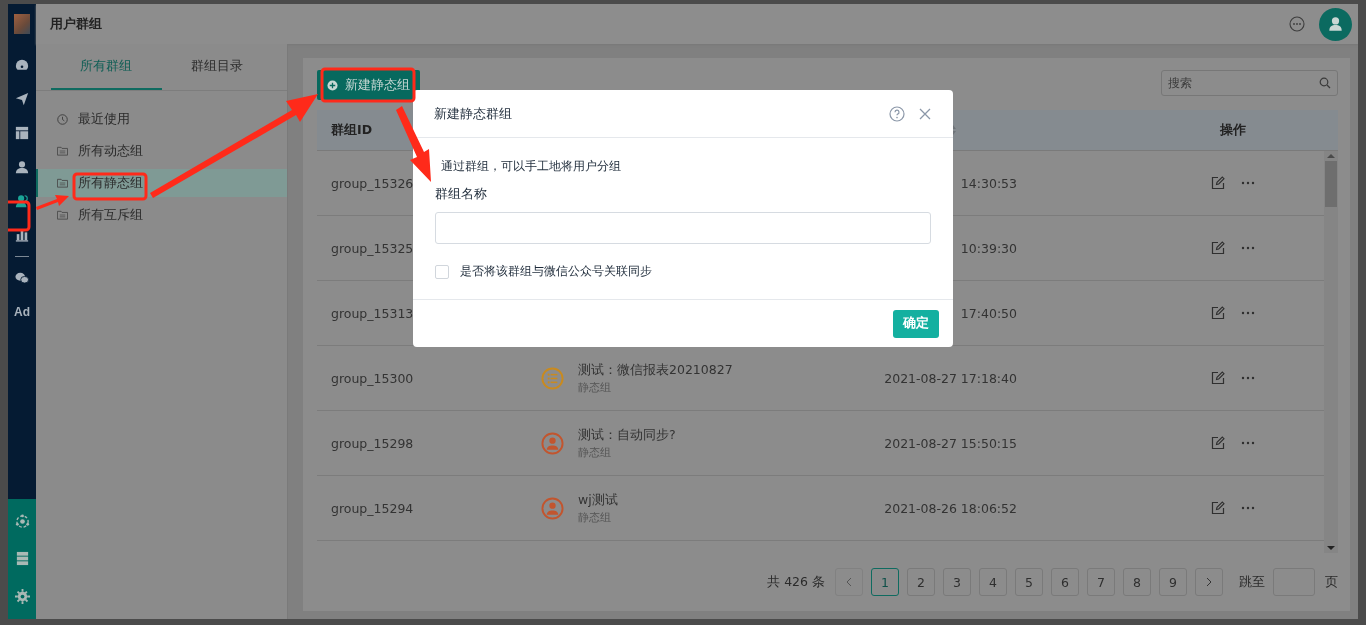 The image size is (1366, 625). Describe the element at coordinates (957, 582) in the screenshot. I see `page-button: 3` at that location.